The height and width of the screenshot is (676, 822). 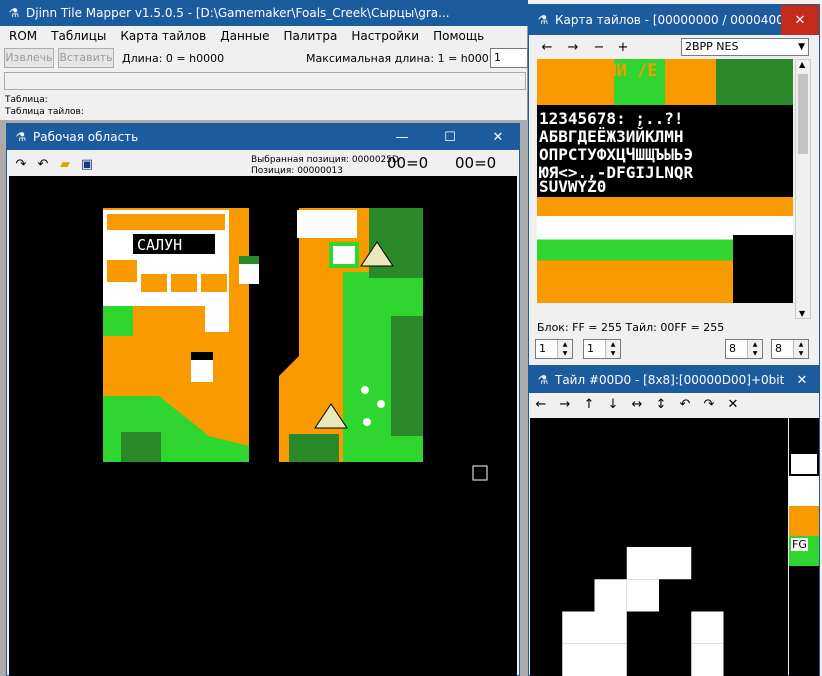 I want to click on redo-icon: ↷, so click(x=21, y=164).